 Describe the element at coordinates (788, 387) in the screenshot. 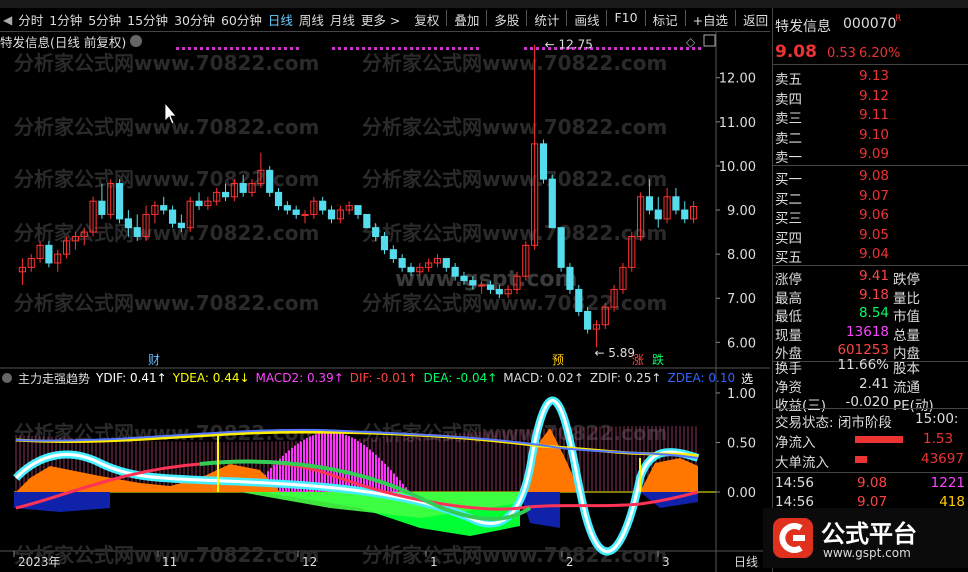

I see `stat-label: 净资` at that location.